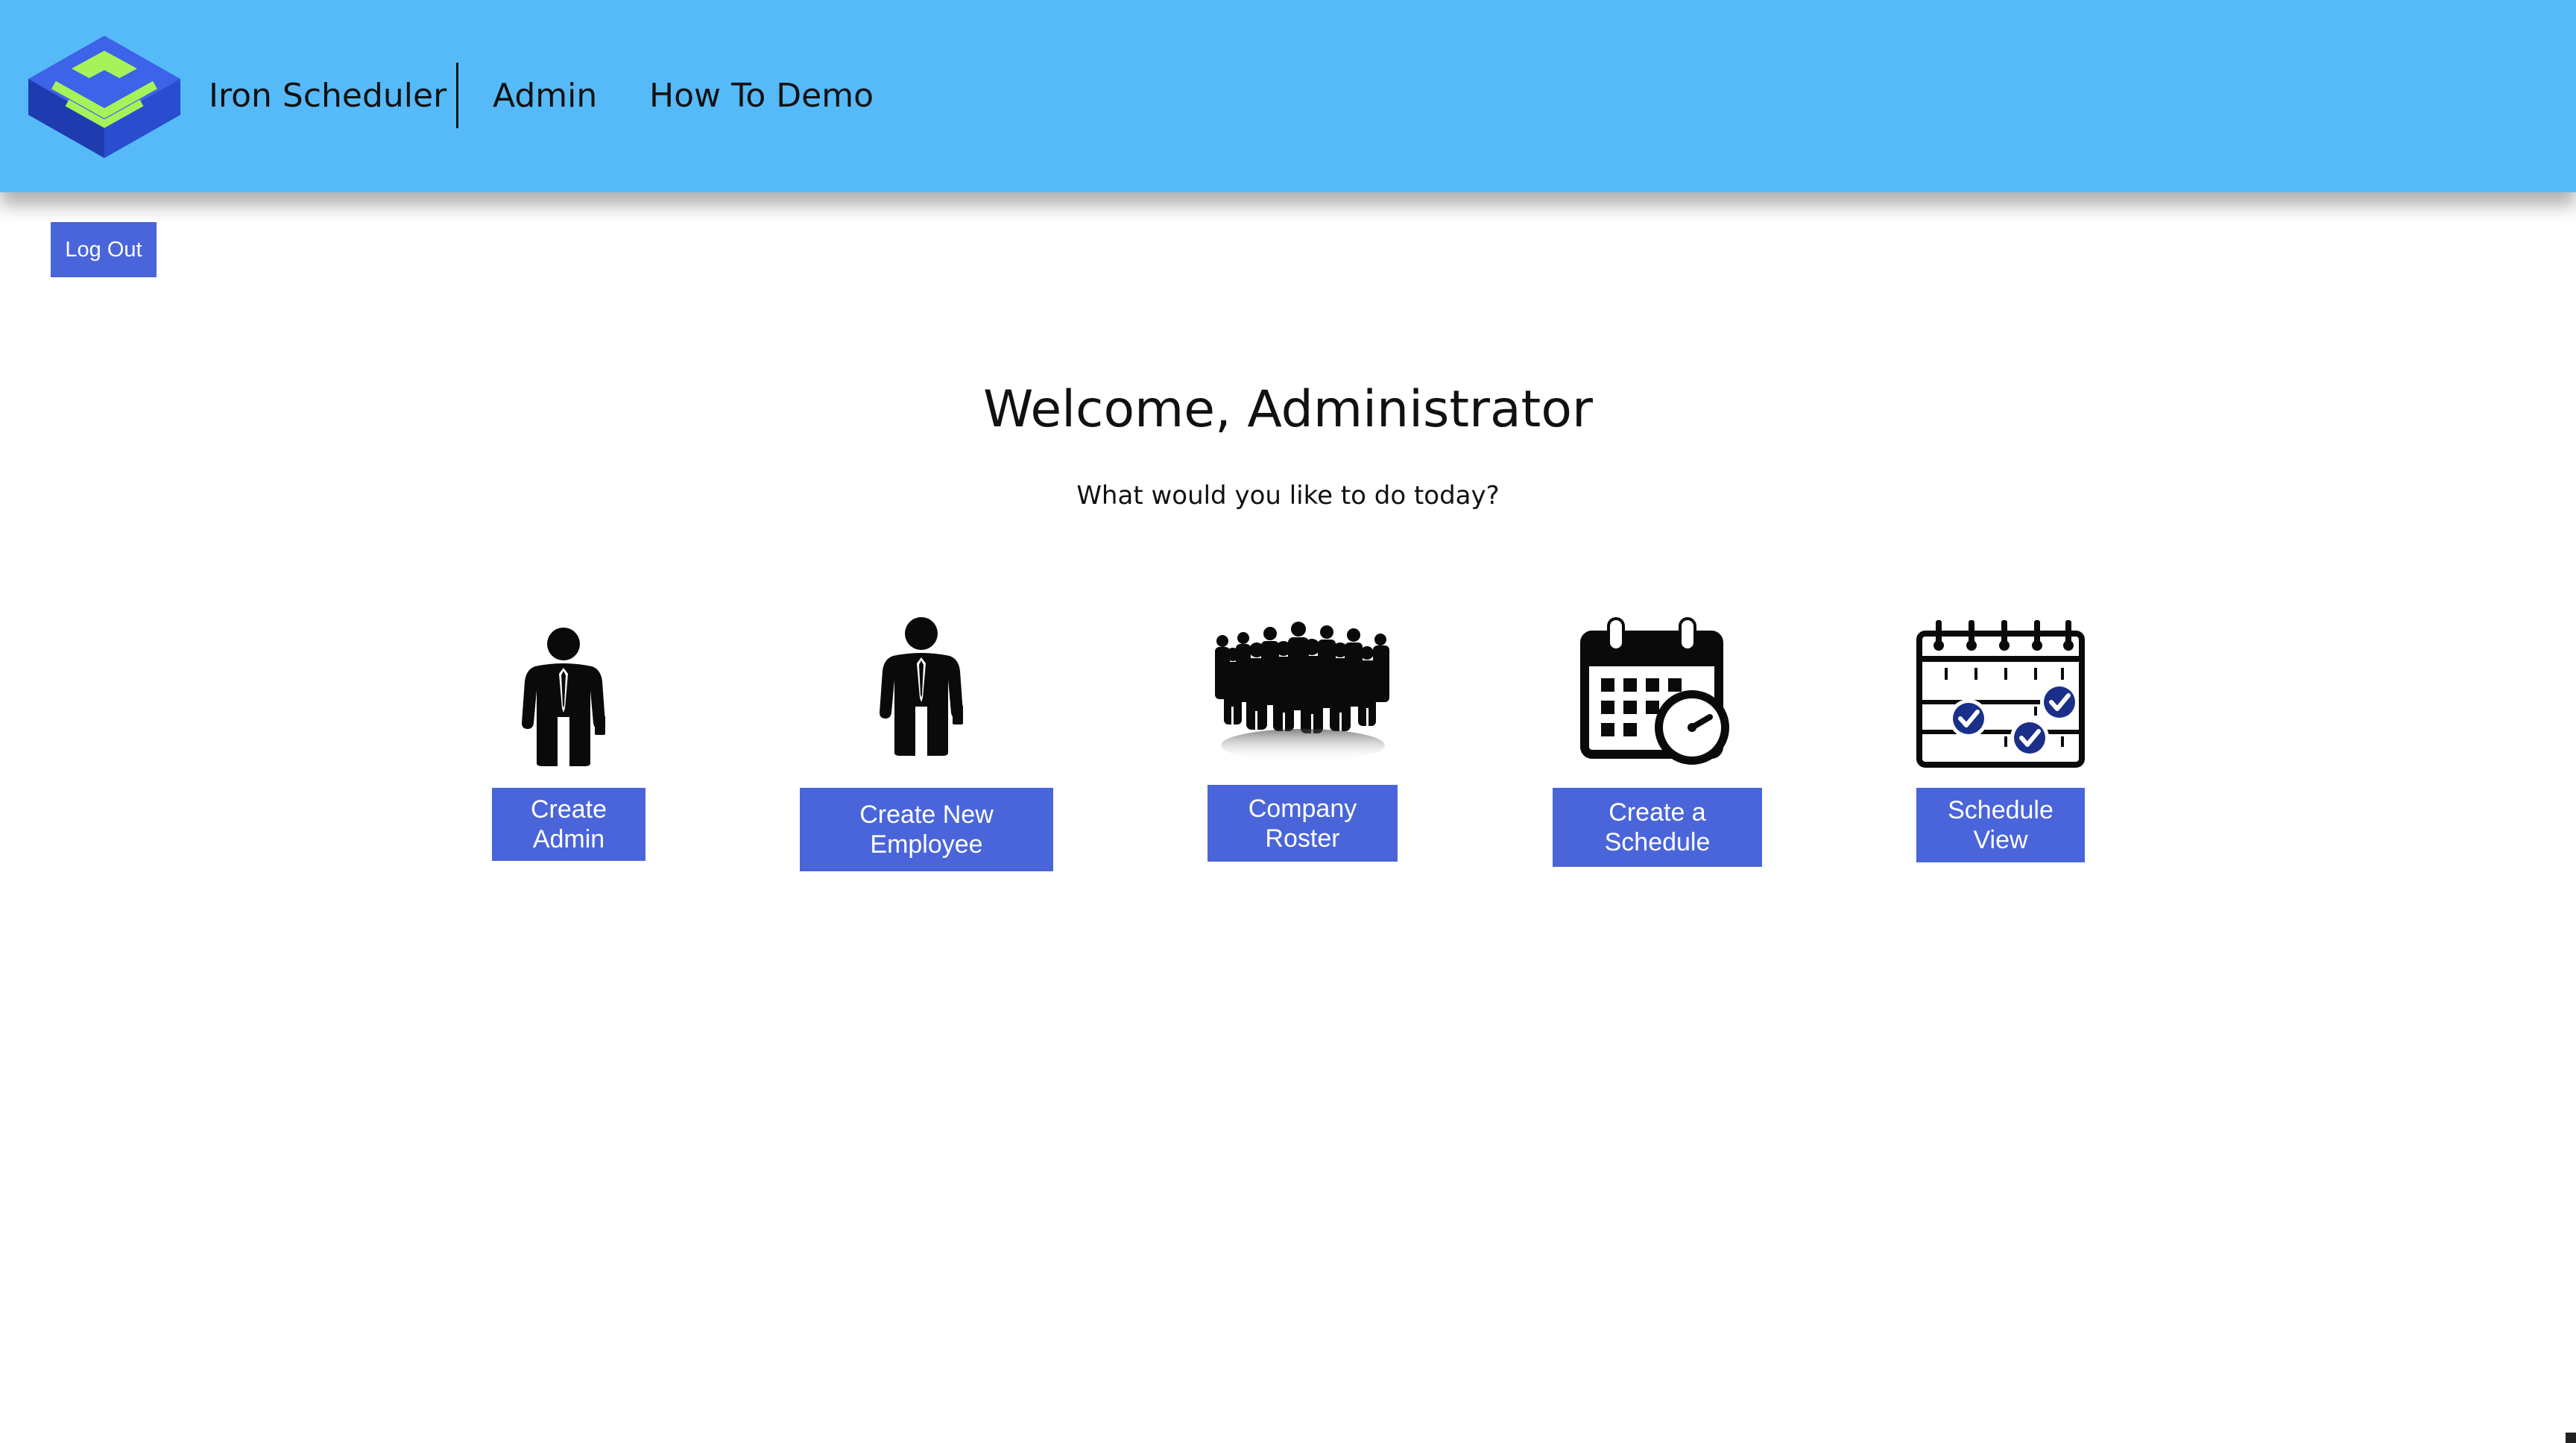  I want to click on nav-link-how-to-demo: How To Demo, so click(761, 96).